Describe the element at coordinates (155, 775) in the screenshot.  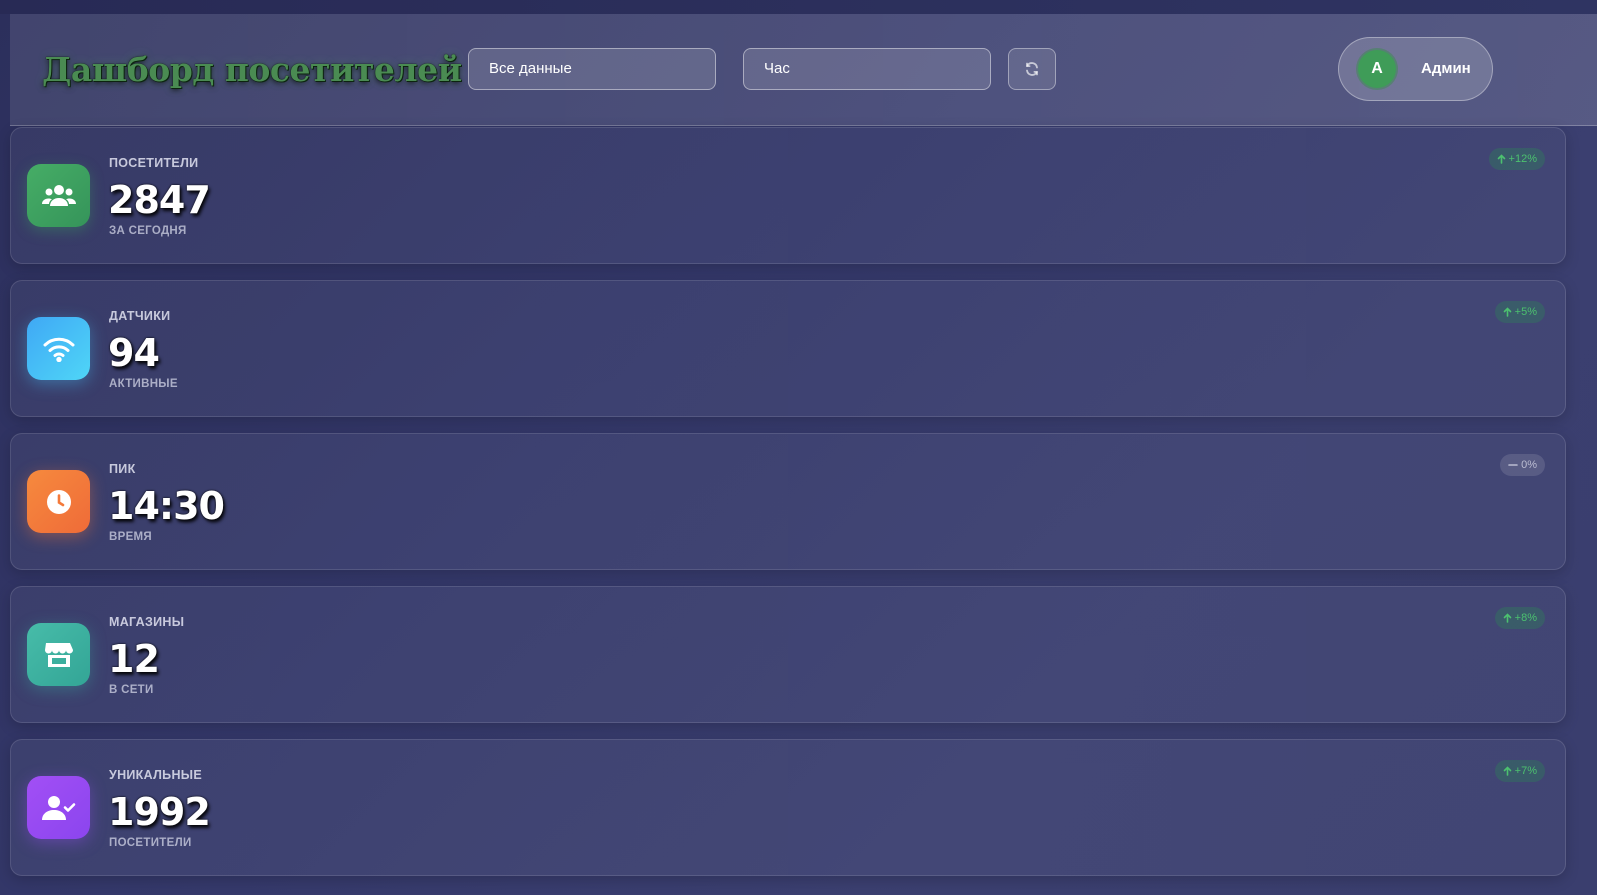
I see `card-label: УНИКАЛЬНЫЕ` at that location.